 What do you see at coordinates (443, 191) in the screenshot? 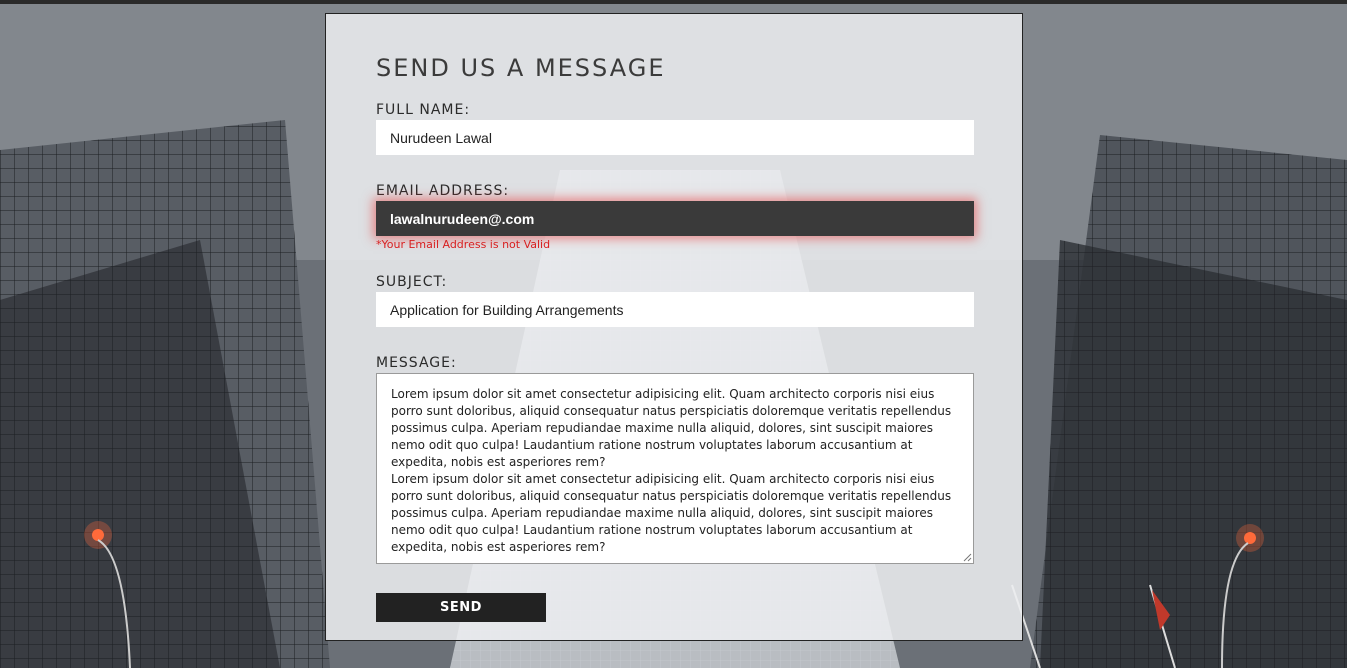
I see `email-label: EMAIL ADDRESS:` at bounding box center [443, 191].